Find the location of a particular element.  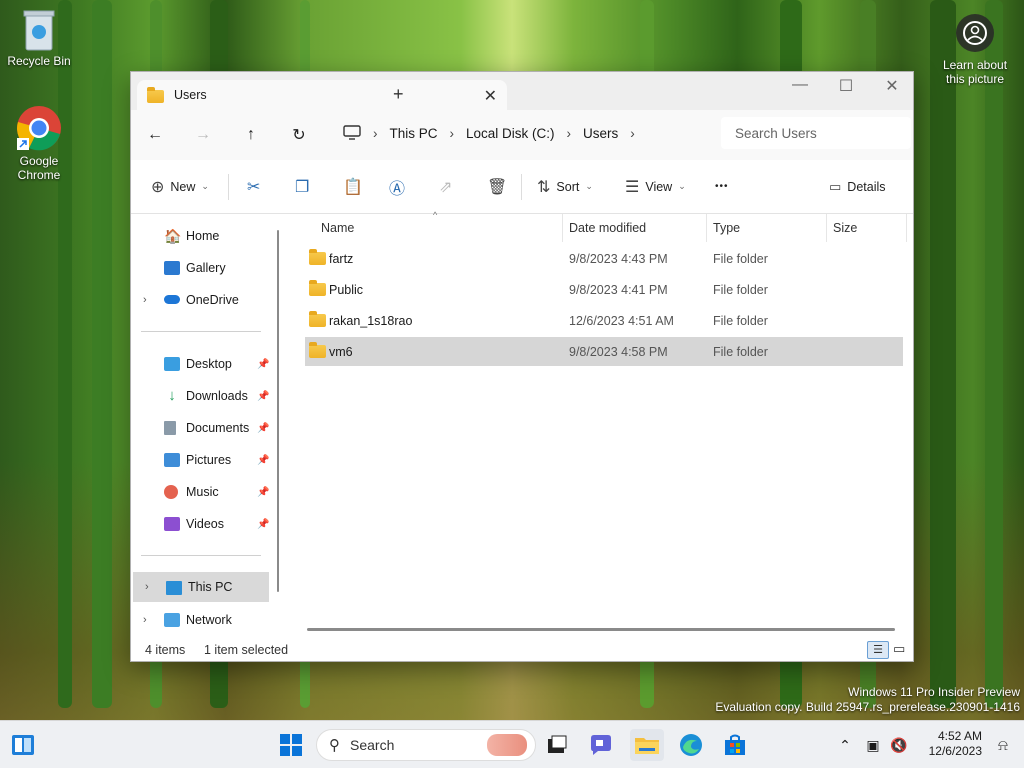

table-row-selected: vm6 9/8/2023 4:58 PM File folder is located at coordinates (604, 351).